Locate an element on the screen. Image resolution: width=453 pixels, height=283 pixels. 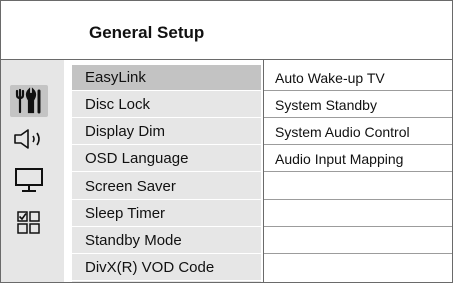
preference-setup-tab is located at coordinates (29, 223).